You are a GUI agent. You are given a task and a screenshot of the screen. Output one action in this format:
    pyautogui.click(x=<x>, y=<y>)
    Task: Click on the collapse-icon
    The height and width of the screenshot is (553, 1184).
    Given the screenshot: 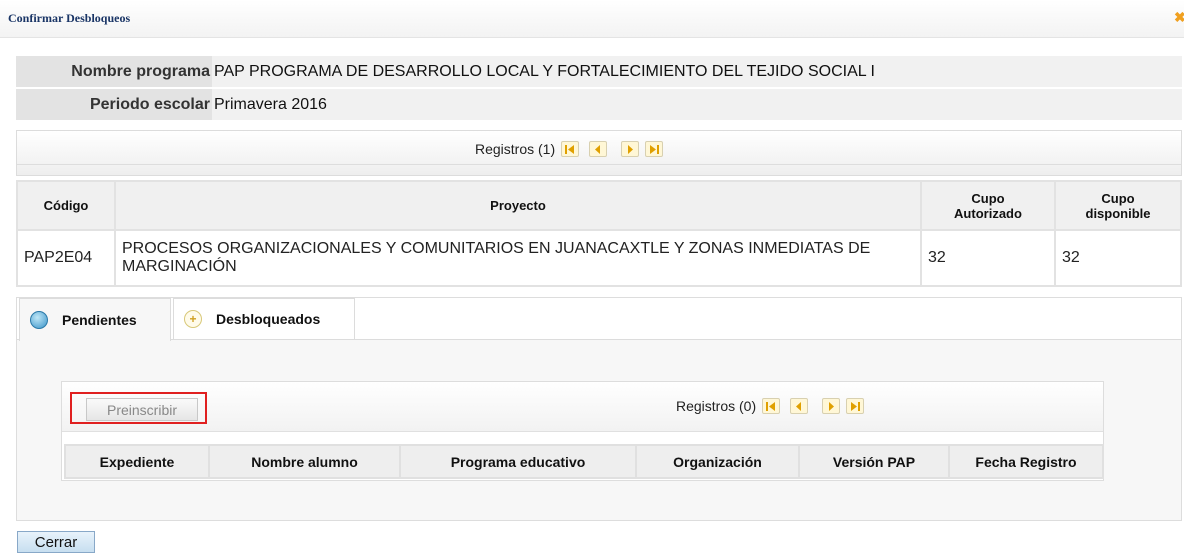 What is the action you would take?
    pyautogui.click(x=39, y=320)
    